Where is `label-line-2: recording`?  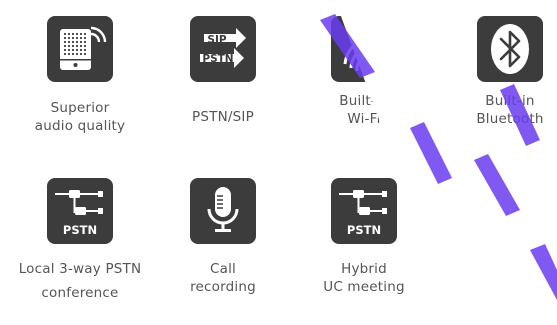 label-line-2: recording is located at coordinates (223, 287).